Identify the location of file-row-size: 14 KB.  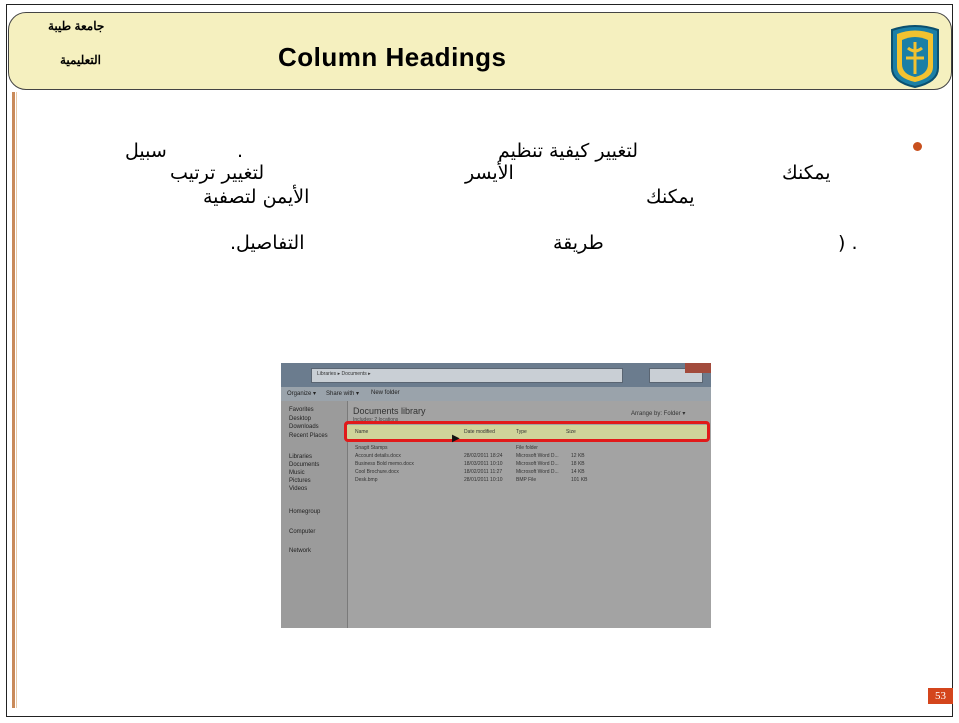
(578, 472).